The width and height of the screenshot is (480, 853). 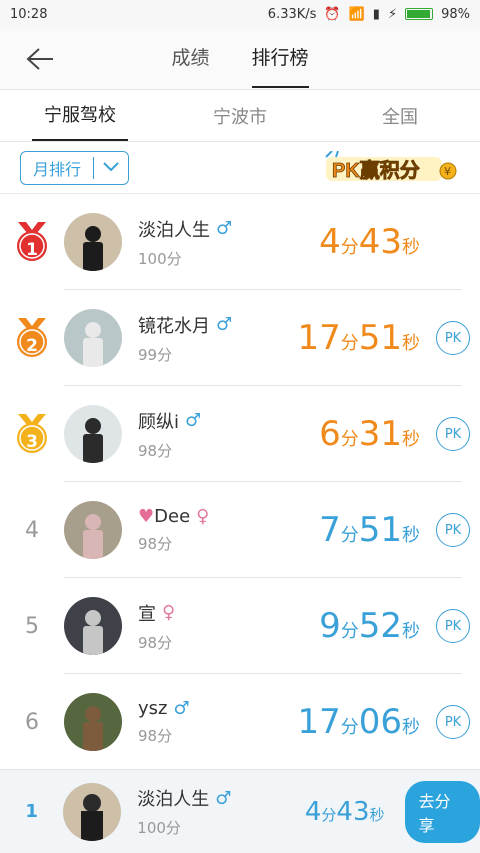 I want to click on my-rank-bar: 1 淡泊人生 ♂ 100分 4分43秒 去分享, so click(x=240, y=811).